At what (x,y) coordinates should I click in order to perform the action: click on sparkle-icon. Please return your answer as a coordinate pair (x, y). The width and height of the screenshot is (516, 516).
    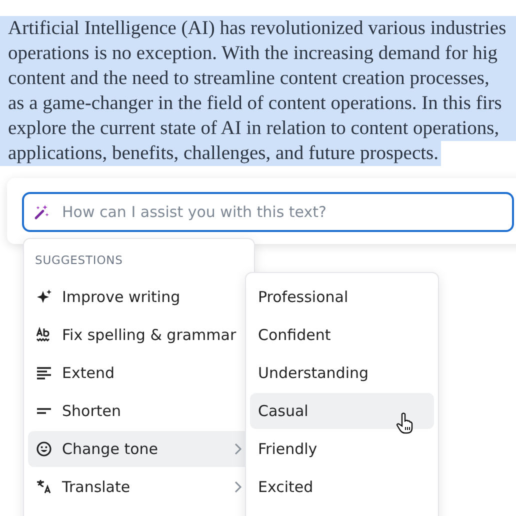
    Looking at the image, I should click on (44, 297).